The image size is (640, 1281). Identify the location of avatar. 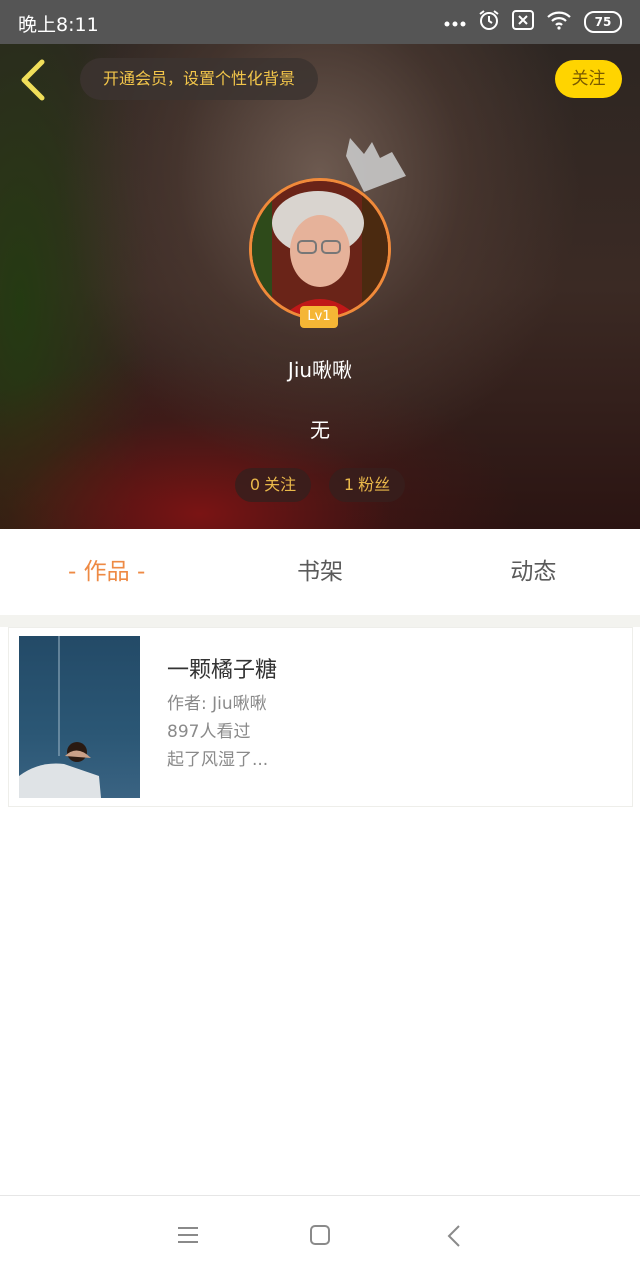
(320, 249).